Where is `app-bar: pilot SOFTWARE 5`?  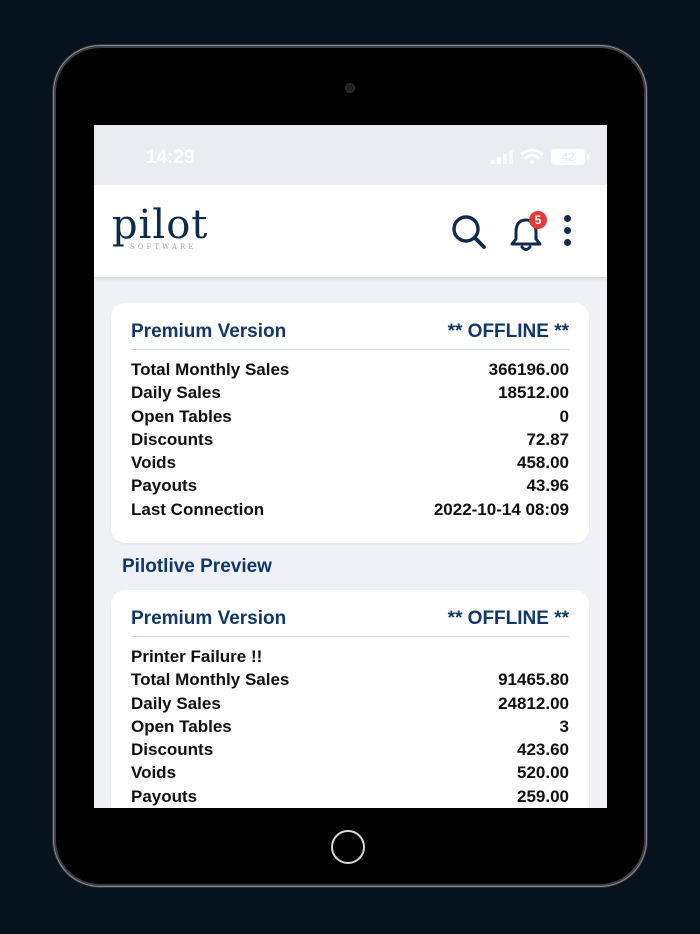
app-bar: pilot SOFTWARE 5 is located at coordinates (350, 231).